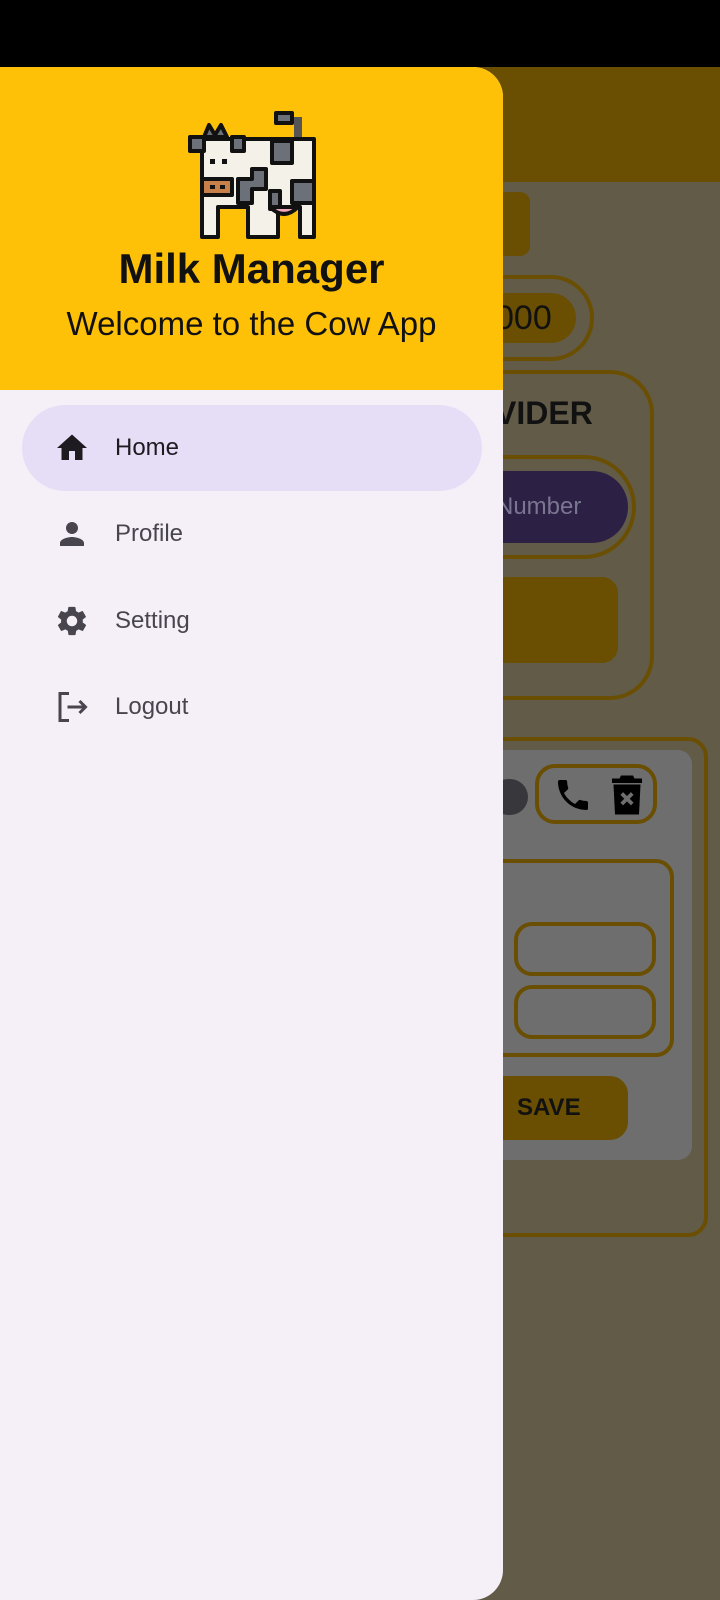 The image size is (720, 1600). I want to click on drawer-item-label: Logout, so click(152, 706).